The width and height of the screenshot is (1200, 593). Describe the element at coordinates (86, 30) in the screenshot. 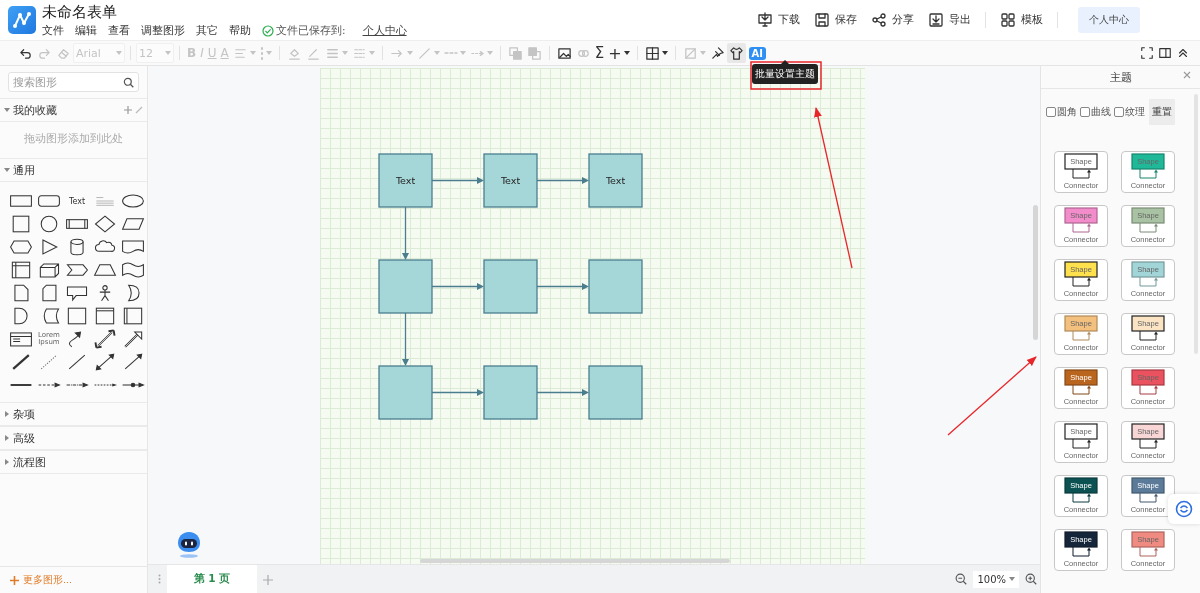

I see `menu-item: 编辑` at that location.